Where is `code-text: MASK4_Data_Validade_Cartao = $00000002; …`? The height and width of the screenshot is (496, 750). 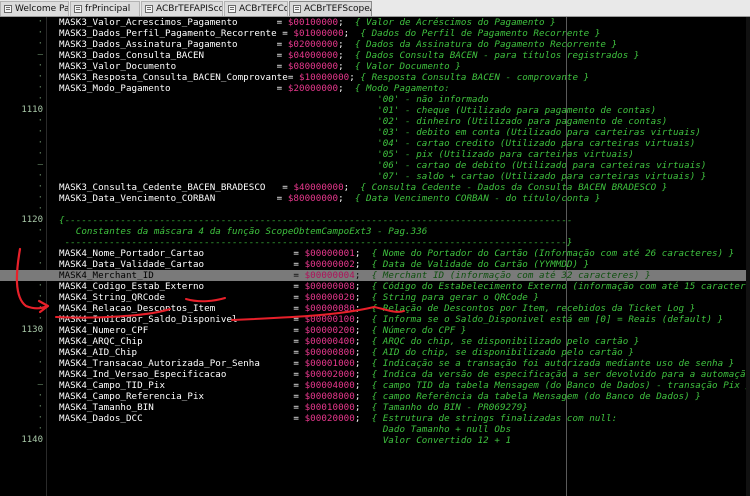 code-text: MASK4_Data_Validade_Cartao = $00000002; … is located at coordinates (324, 264).